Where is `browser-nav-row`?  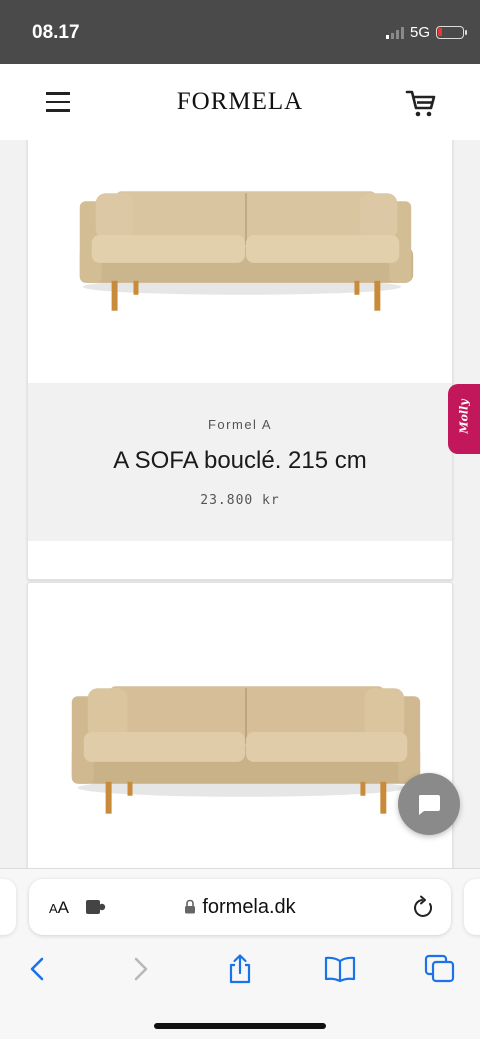
browser-nav-row is located at coordinates (240, 969).